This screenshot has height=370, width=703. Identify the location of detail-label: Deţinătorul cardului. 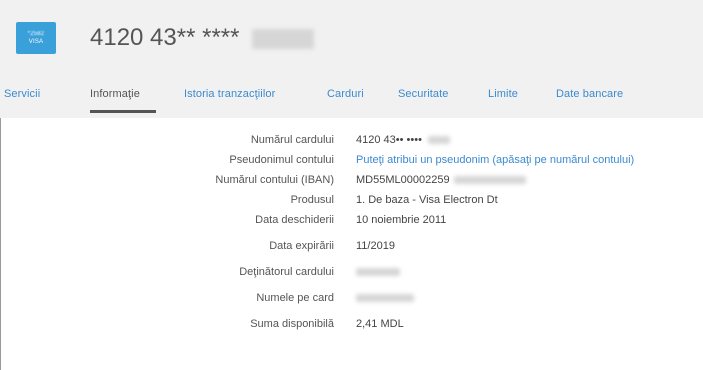
(286, 272).